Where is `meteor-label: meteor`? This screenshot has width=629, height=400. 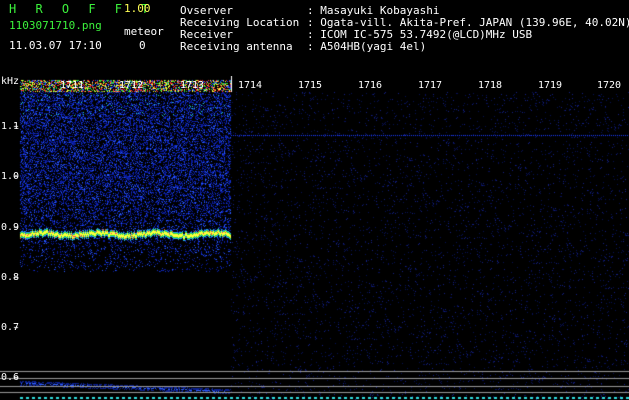 meteor-label: meteor is located at coordinates (144, 31).